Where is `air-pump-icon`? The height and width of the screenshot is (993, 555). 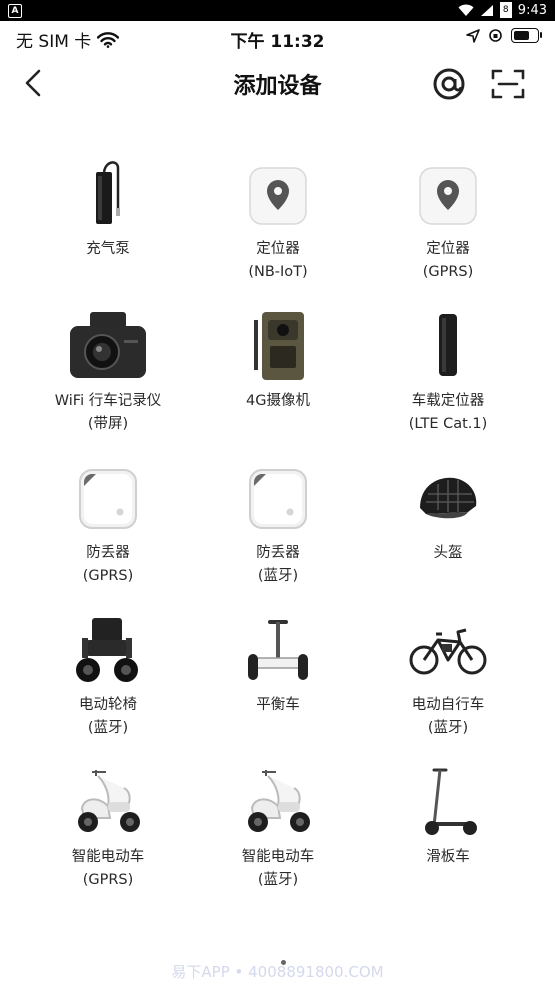 air-pump-icon is located at coordinates (108, 192).